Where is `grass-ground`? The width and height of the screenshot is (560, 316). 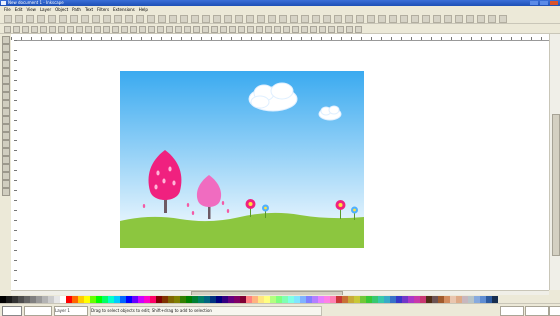 grass-ground is located at coordinates (242, 230).